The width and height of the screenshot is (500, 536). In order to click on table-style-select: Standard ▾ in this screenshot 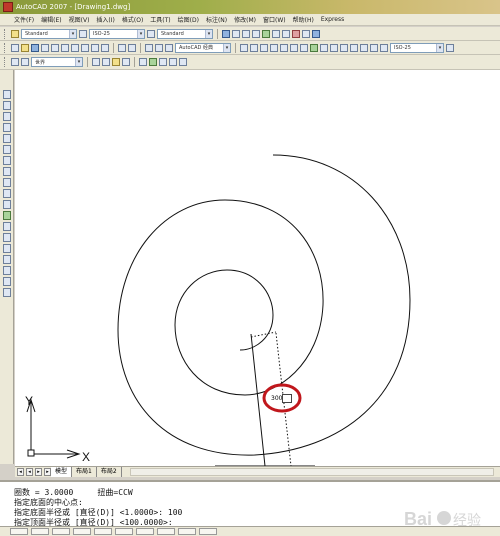, I will do `click(185, 33)`.